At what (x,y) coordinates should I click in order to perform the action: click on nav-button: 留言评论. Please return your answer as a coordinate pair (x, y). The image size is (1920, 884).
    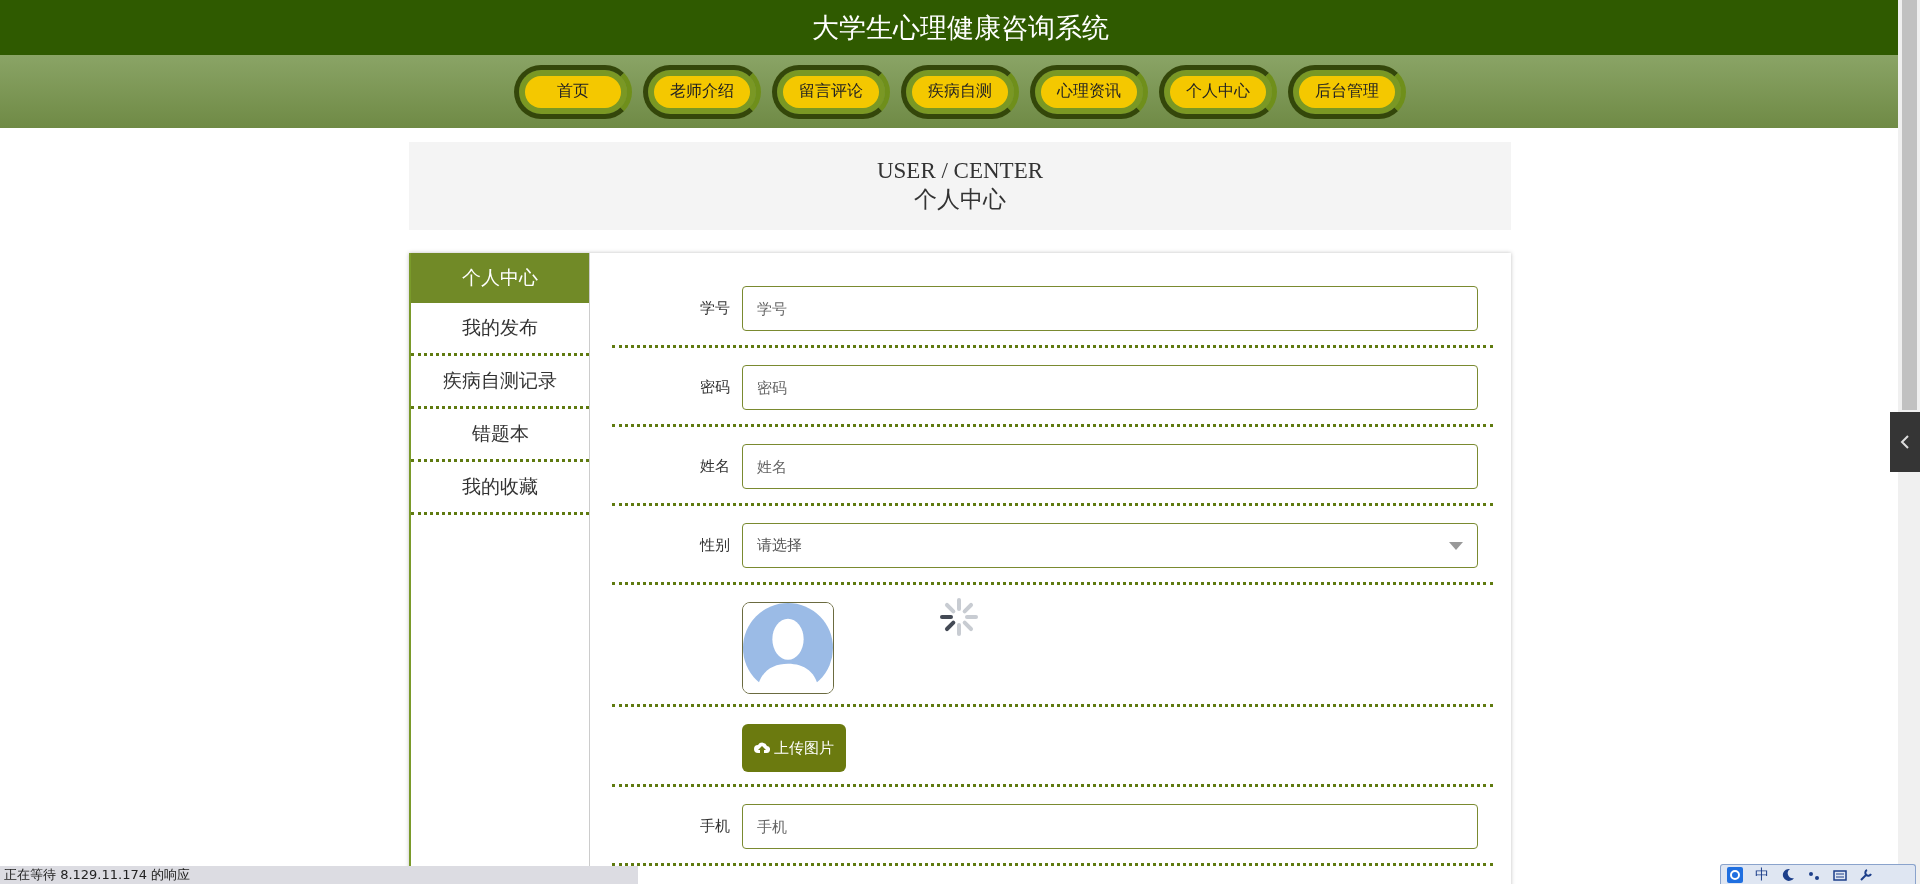
    Looking at the image, I should click on (831, 91).